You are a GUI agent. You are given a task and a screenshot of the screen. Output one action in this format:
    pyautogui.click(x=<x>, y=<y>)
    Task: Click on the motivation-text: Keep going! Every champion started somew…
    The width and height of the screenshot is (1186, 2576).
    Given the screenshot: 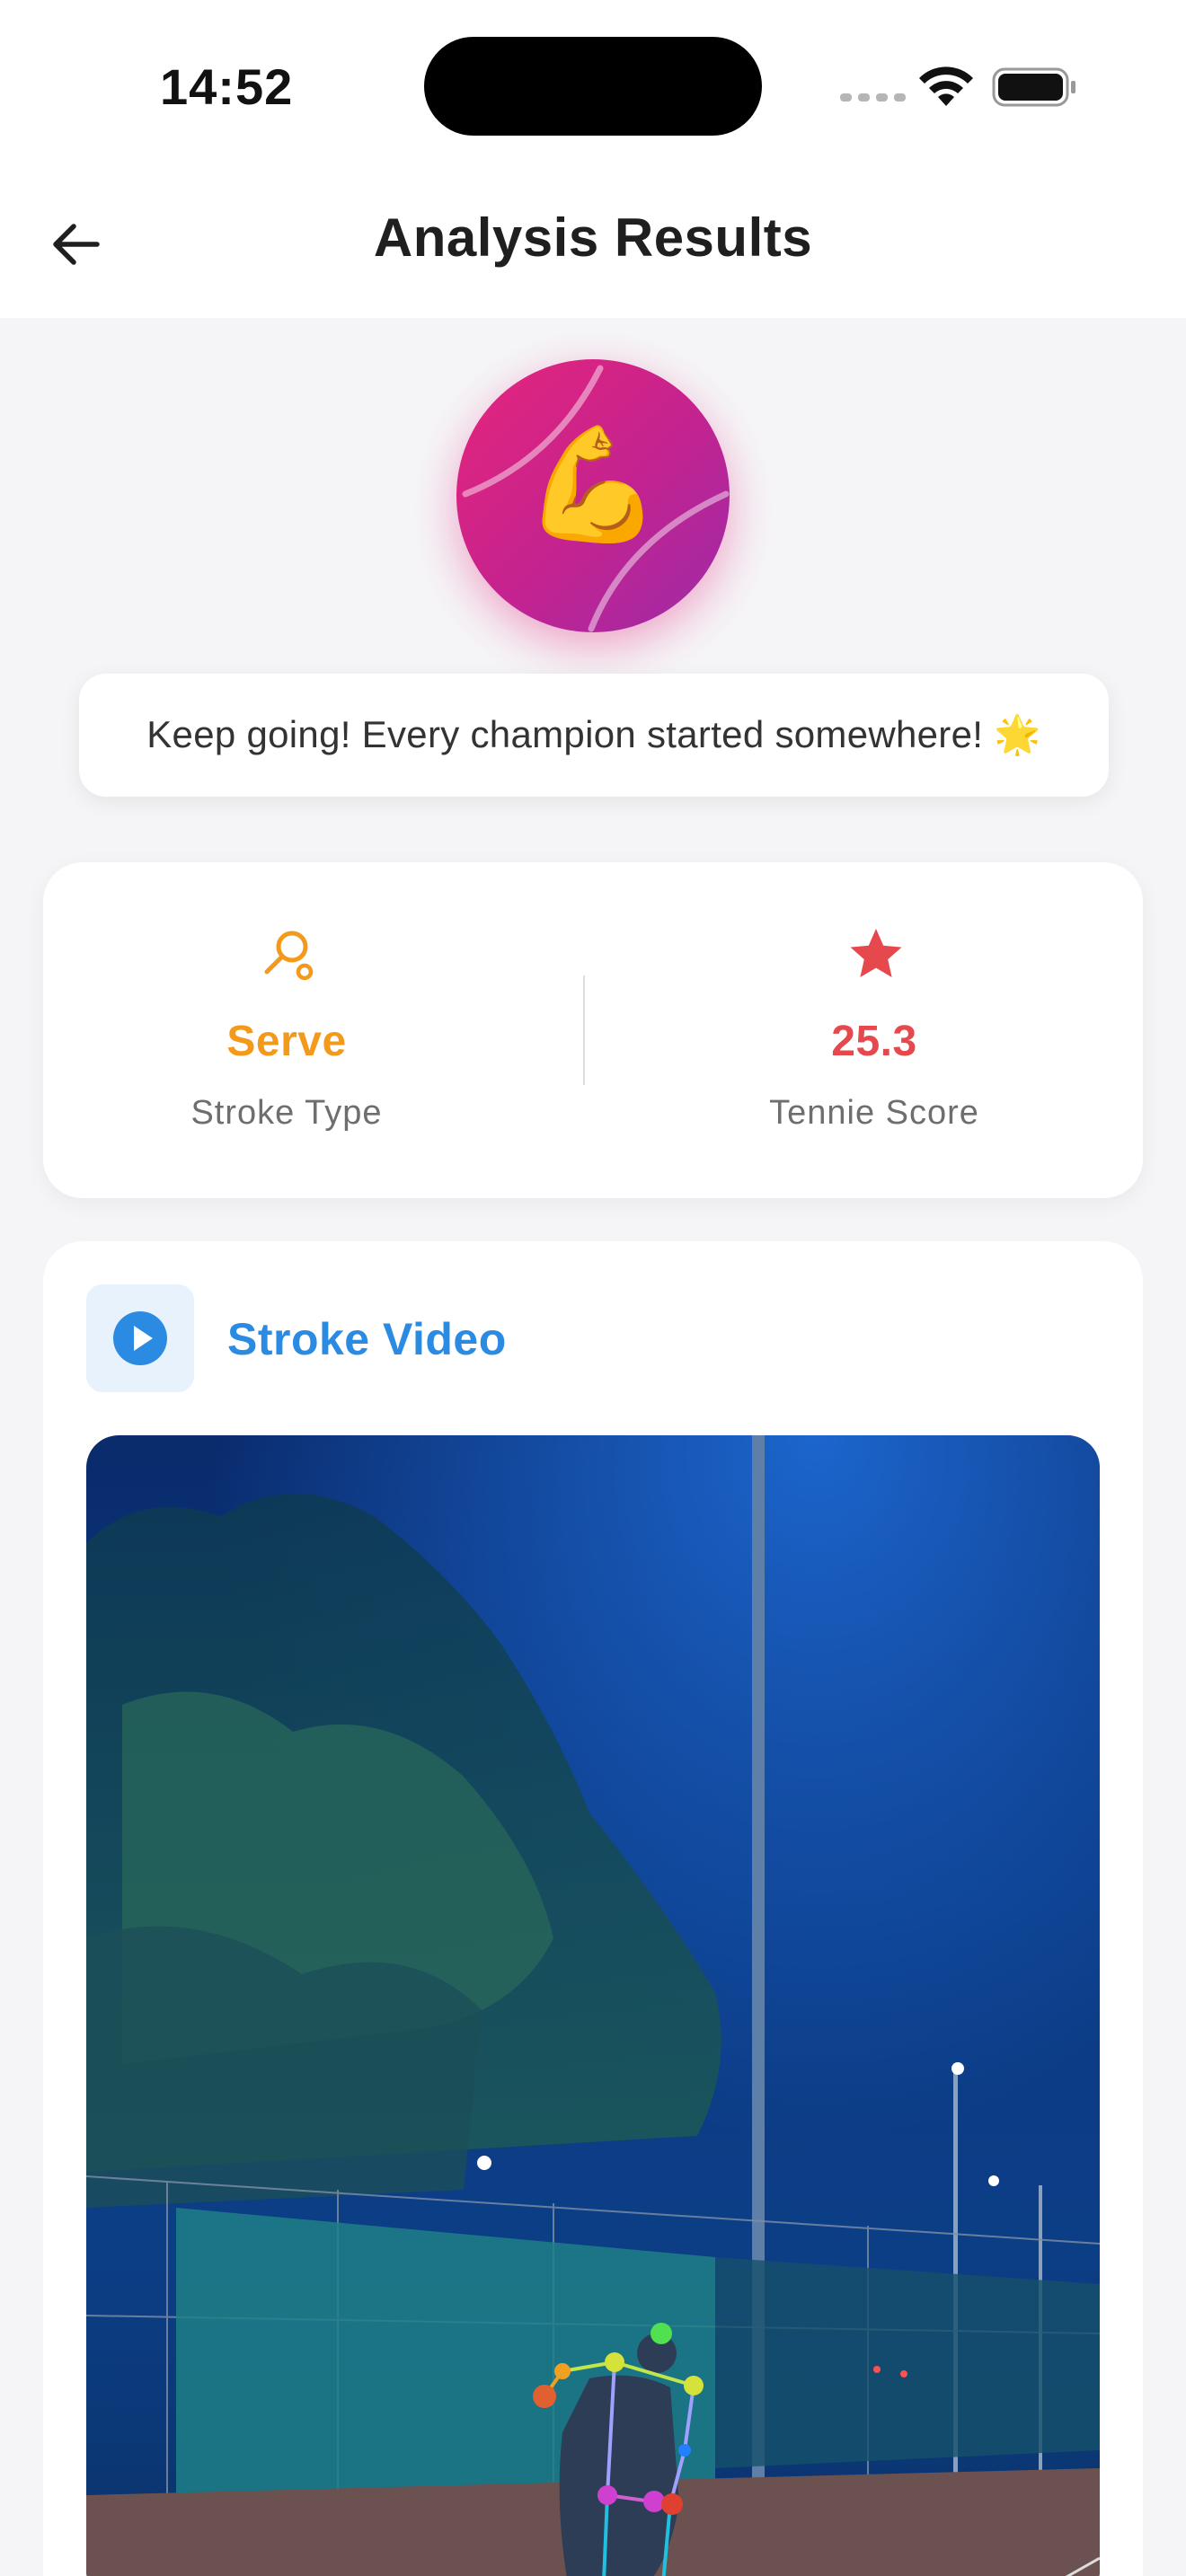 What is the action you would take?
    pyautogui.click(x=593, y=734)
    